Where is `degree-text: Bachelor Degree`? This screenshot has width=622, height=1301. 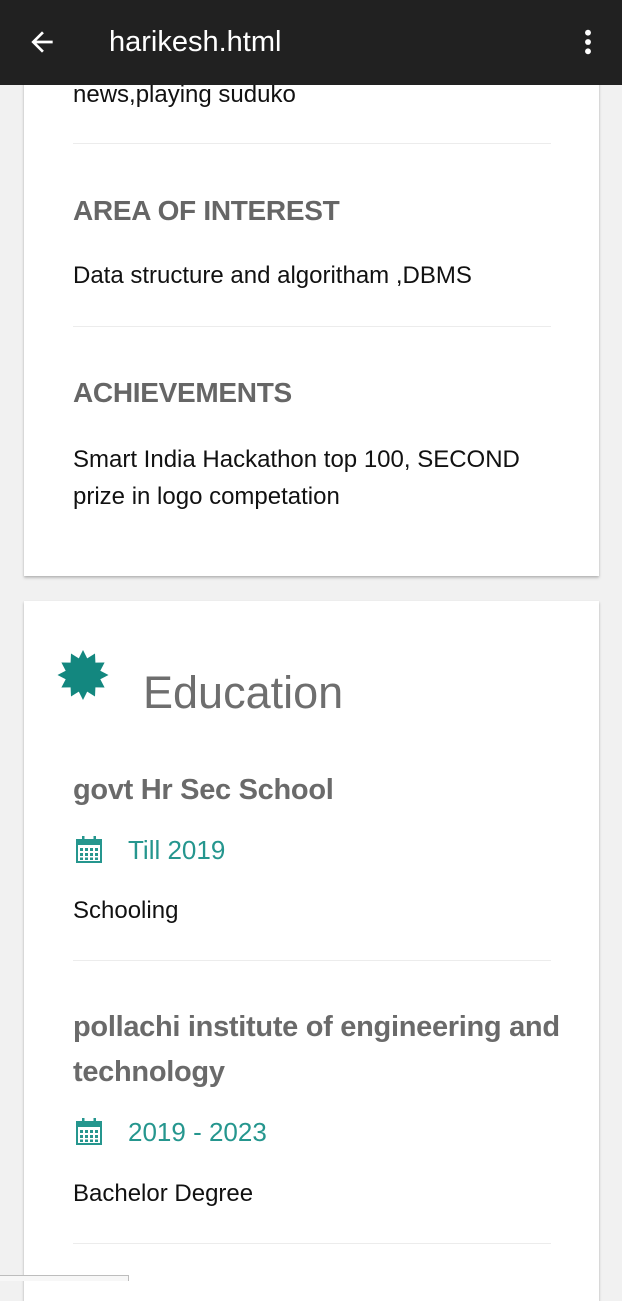 degree-text: Bachelor Degree is located at coordinates (163, 1193).